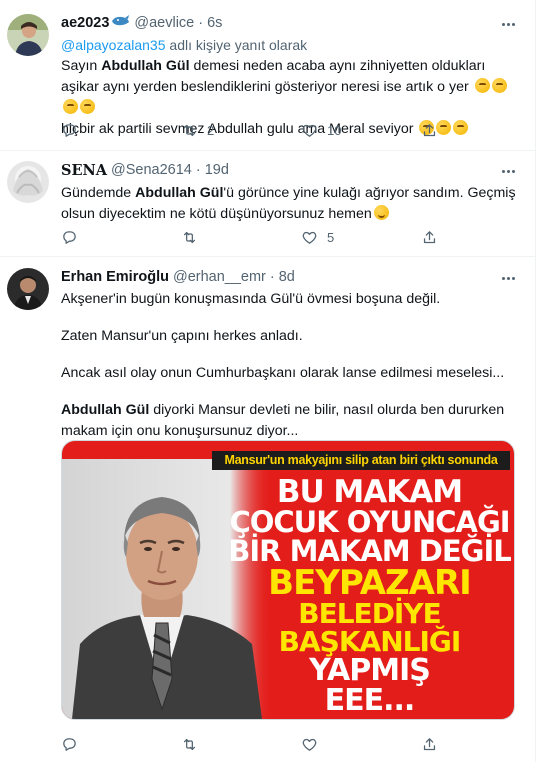 The image size is (552, 762). Describe the element at coordinates (361, 237) in the screenshot. I see `like-button: 5` at that location.